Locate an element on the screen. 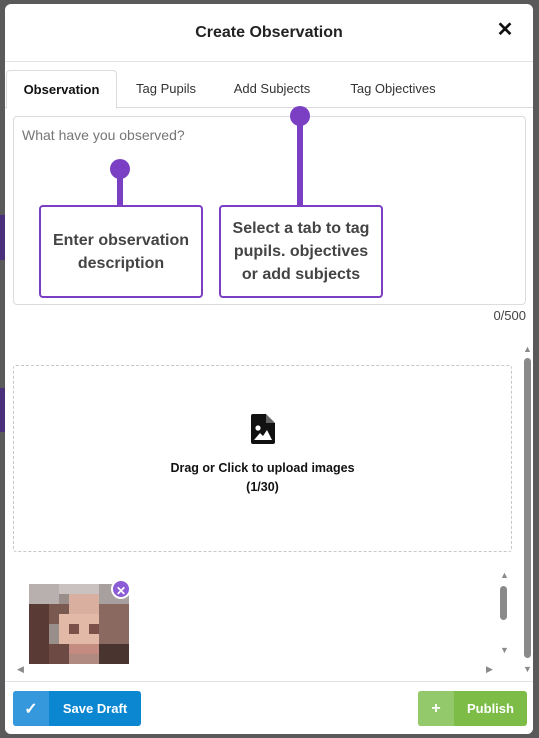  upload-count: (1/30) is located at coordinates (262, 487).